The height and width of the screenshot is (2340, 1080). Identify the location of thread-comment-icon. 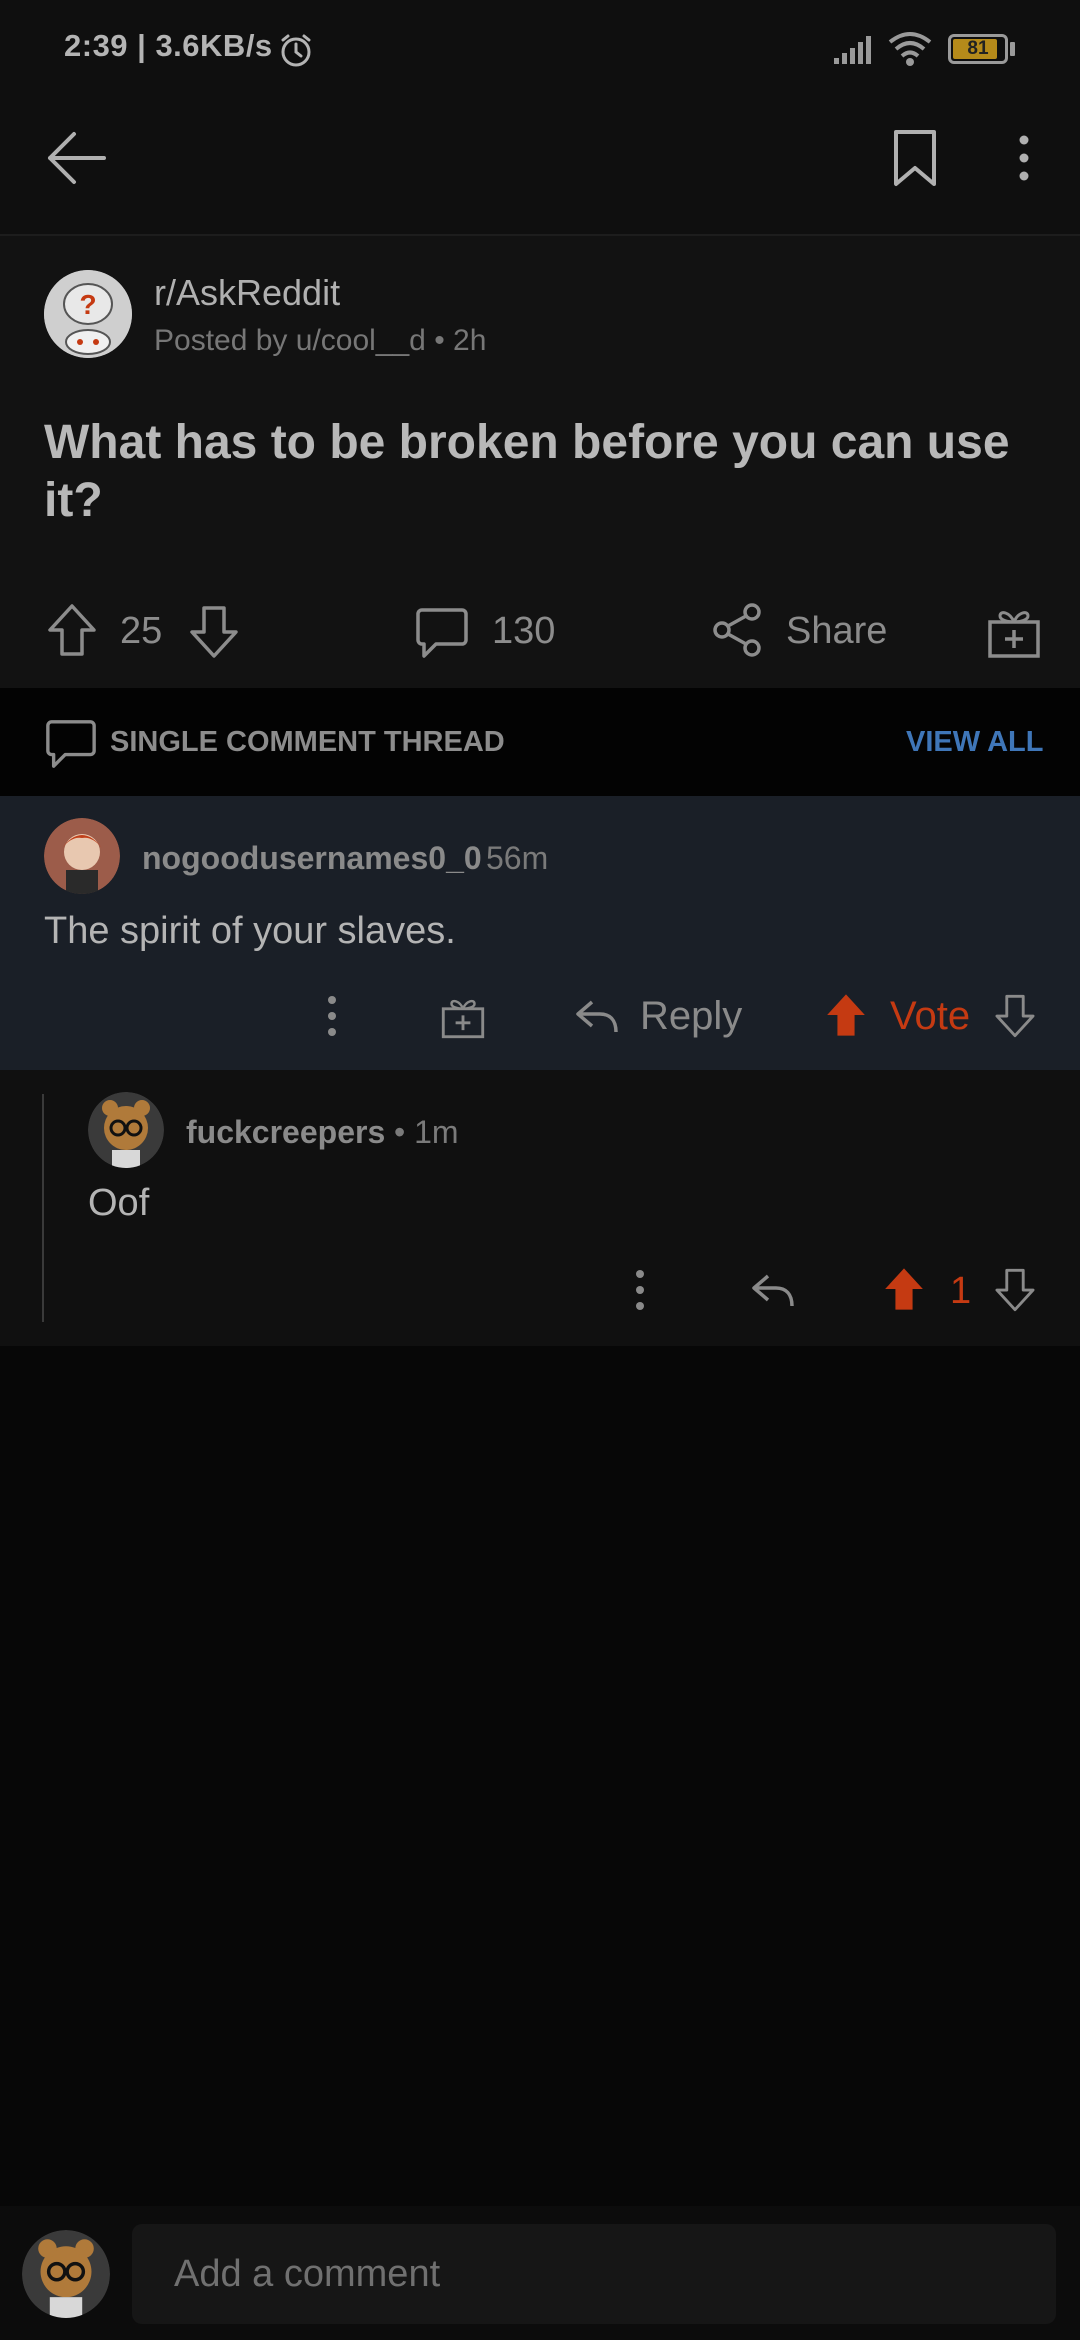
(71, 743).